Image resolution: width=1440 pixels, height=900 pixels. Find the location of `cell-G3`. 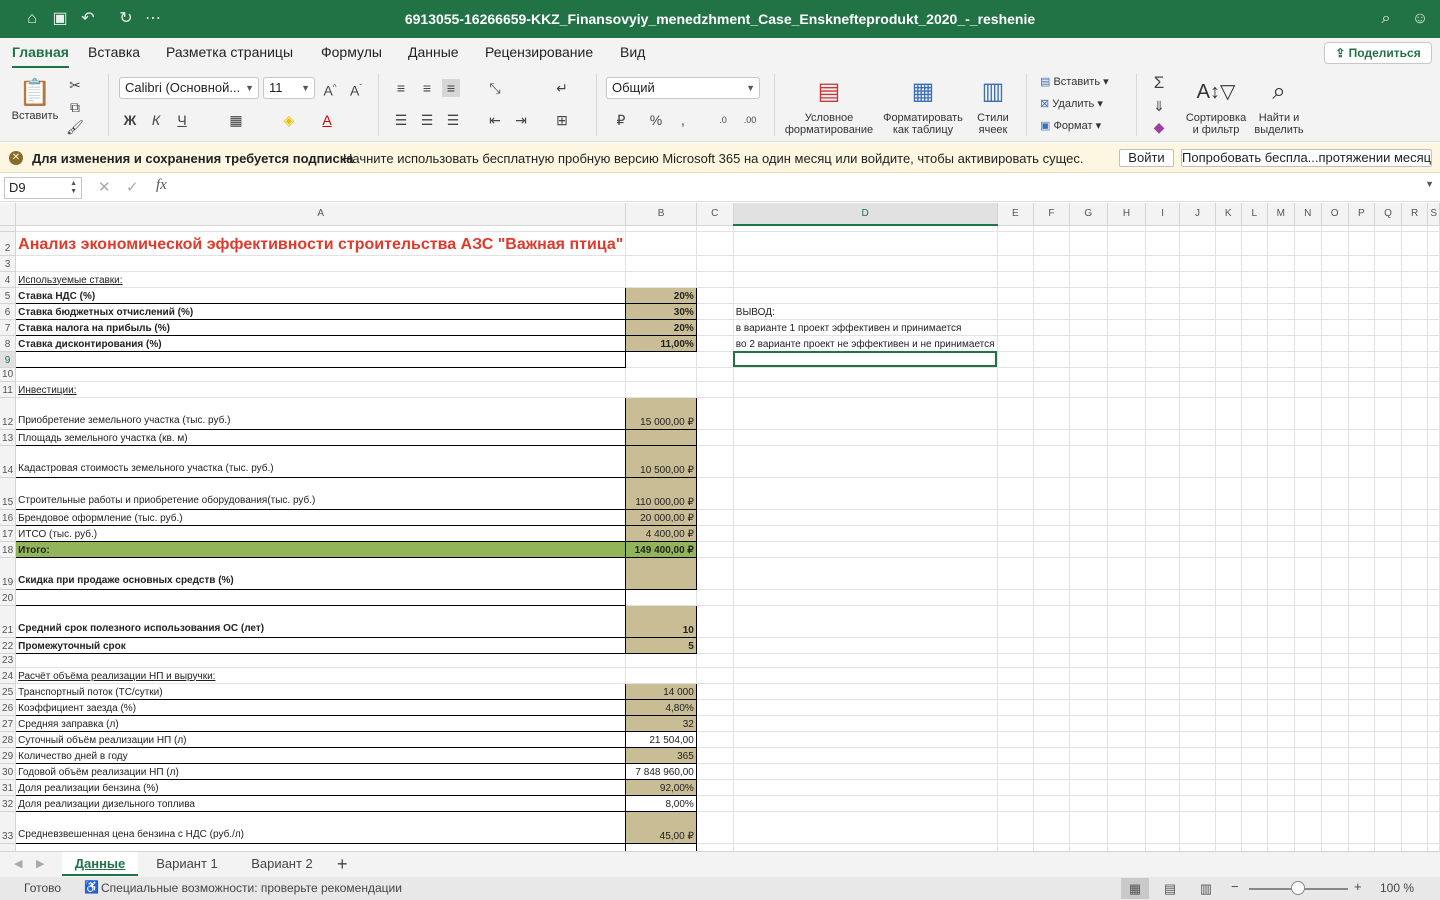

cell-G3 is located at coordinates (1088, 263).